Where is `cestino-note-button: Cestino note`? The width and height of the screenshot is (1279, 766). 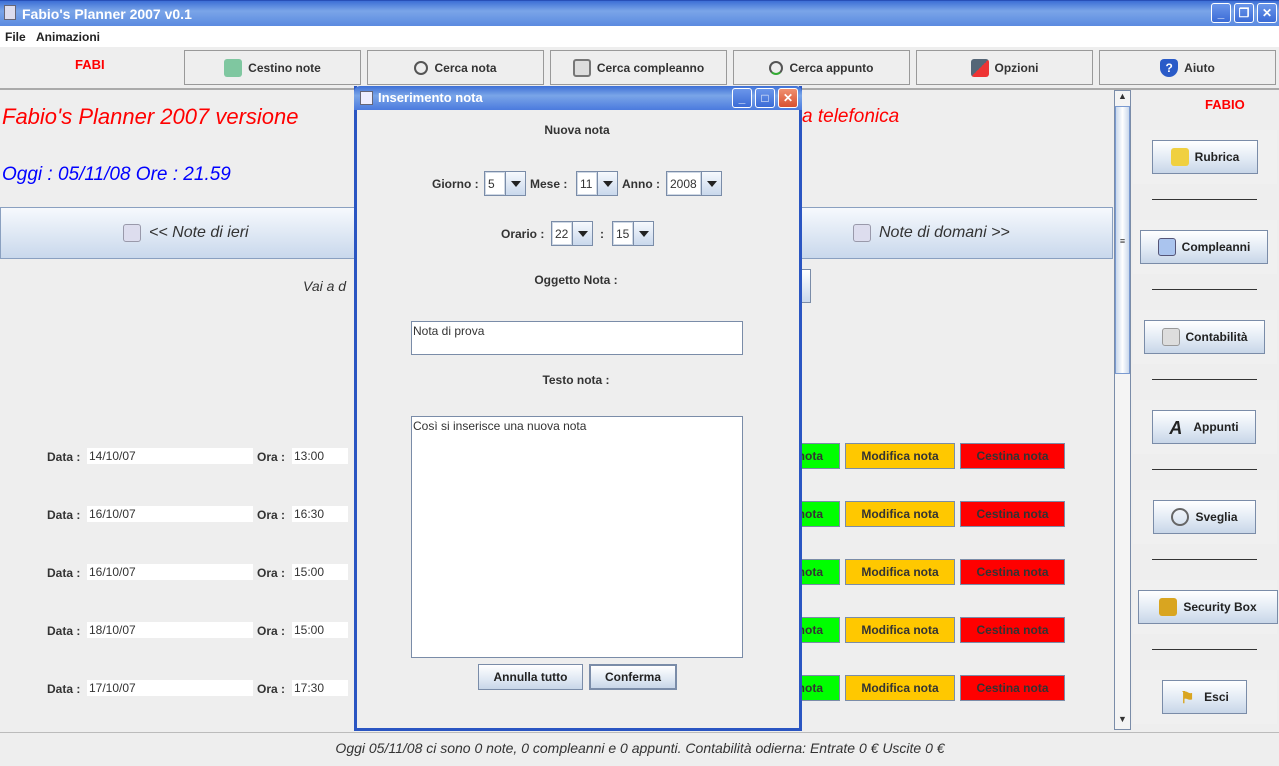 cestino-note-button: Cestino note is located at coordinates (272, 67).